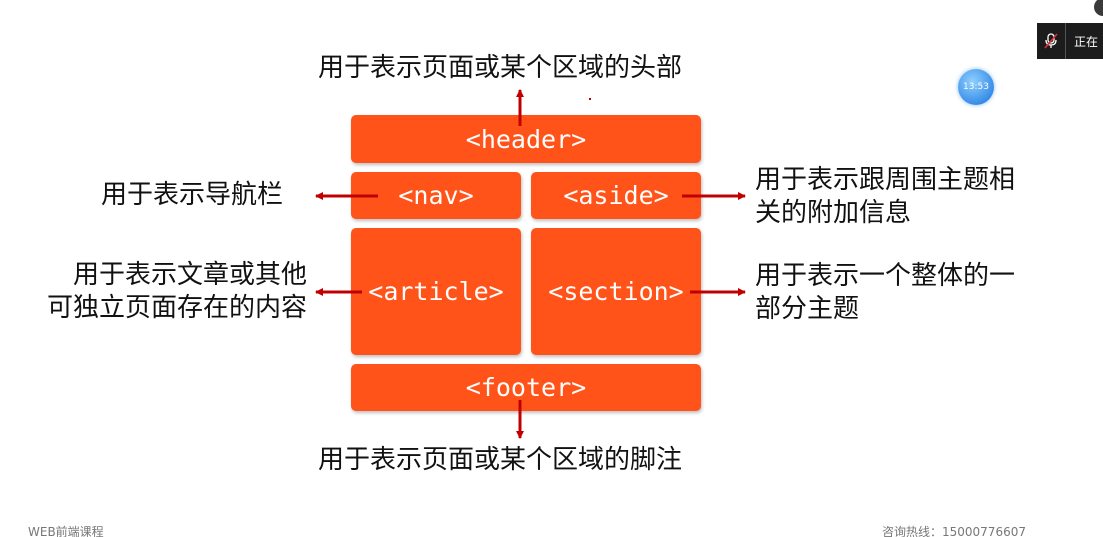  Describe the element at coordinates (500, 68) in the screenshot. I see `header-description: 用于表示页面或某个区域的头部` at that location.